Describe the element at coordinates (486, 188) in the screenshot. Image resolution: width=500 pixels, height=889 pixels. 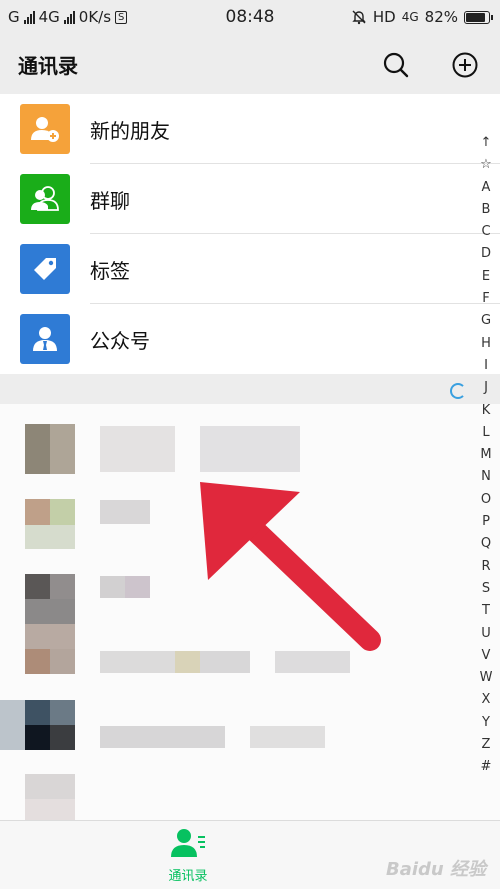
I see `alphabet-index-item: A` at that location.